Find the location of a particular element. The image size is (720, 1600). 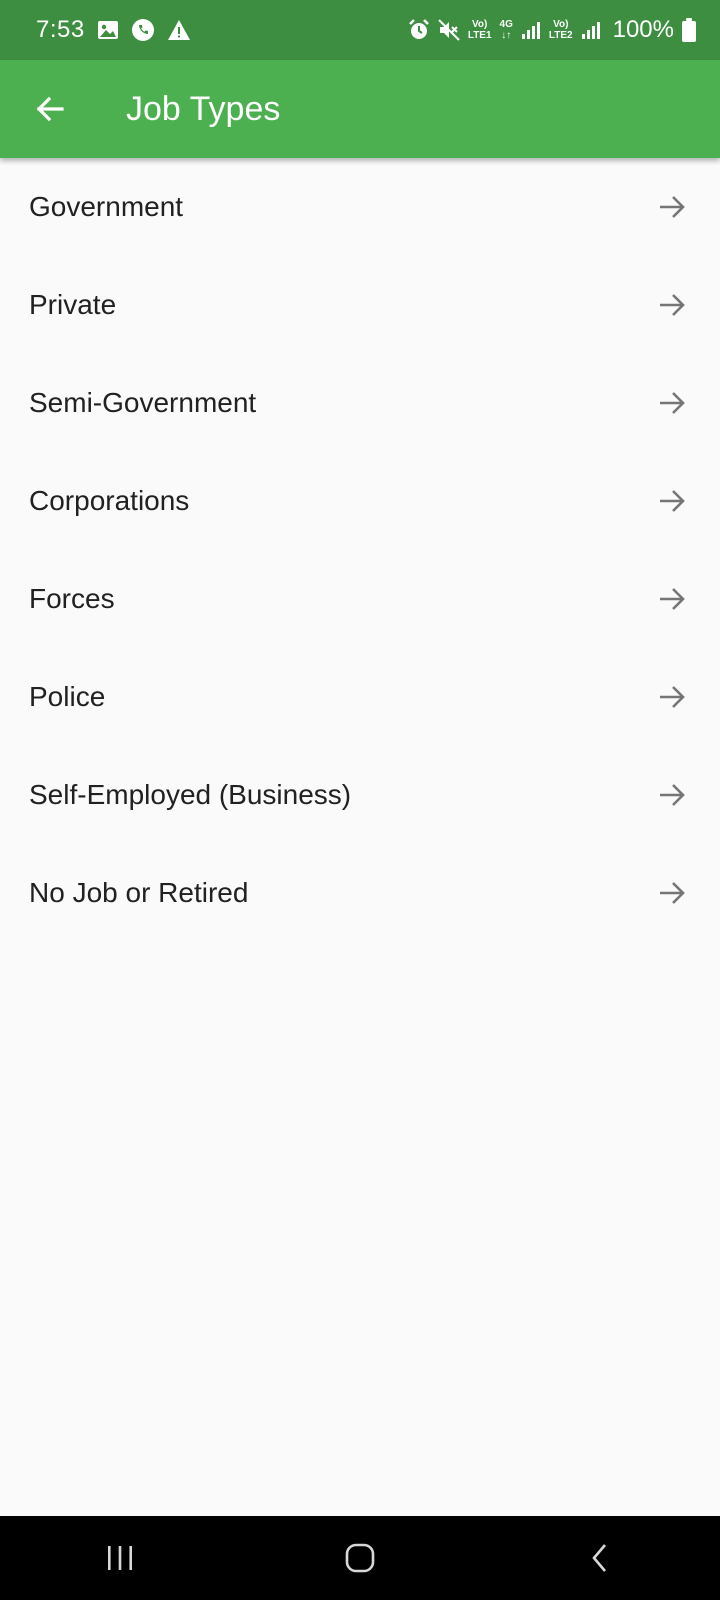

job-type-police: Police is located at coordinates (360, 697).